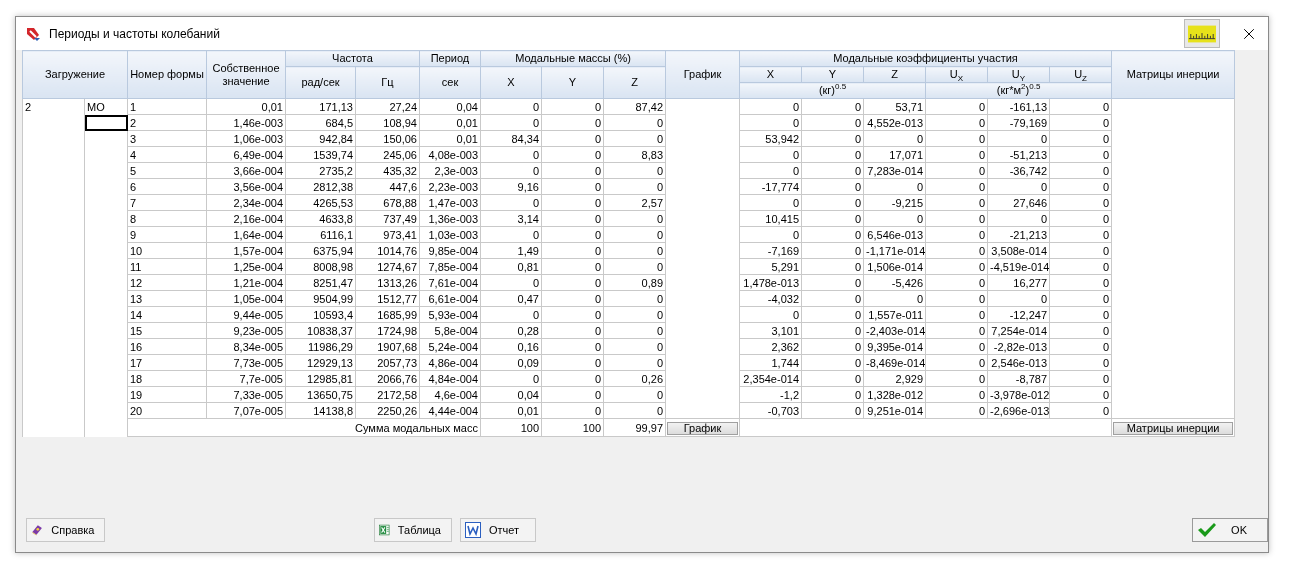 The image size is (1292, 575). What do you see at coordinates (498, 530) in the screenshot?
I see `word-button: Отчет` at bounding box center [498, 530].